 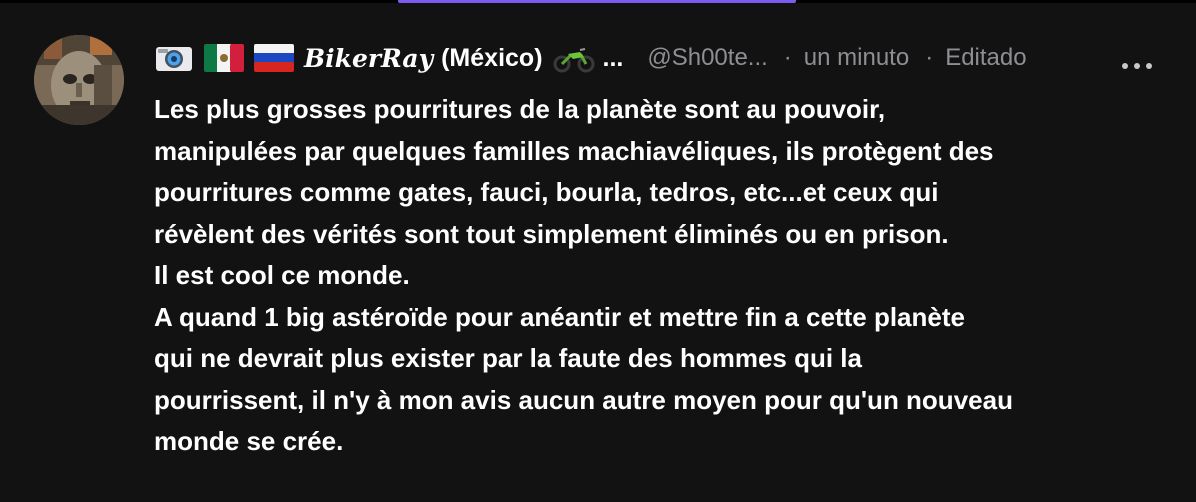 What do you see at coordinates (174, 58) in the screenshot?
I see `camera-icon` at bounding box center [174, 58].